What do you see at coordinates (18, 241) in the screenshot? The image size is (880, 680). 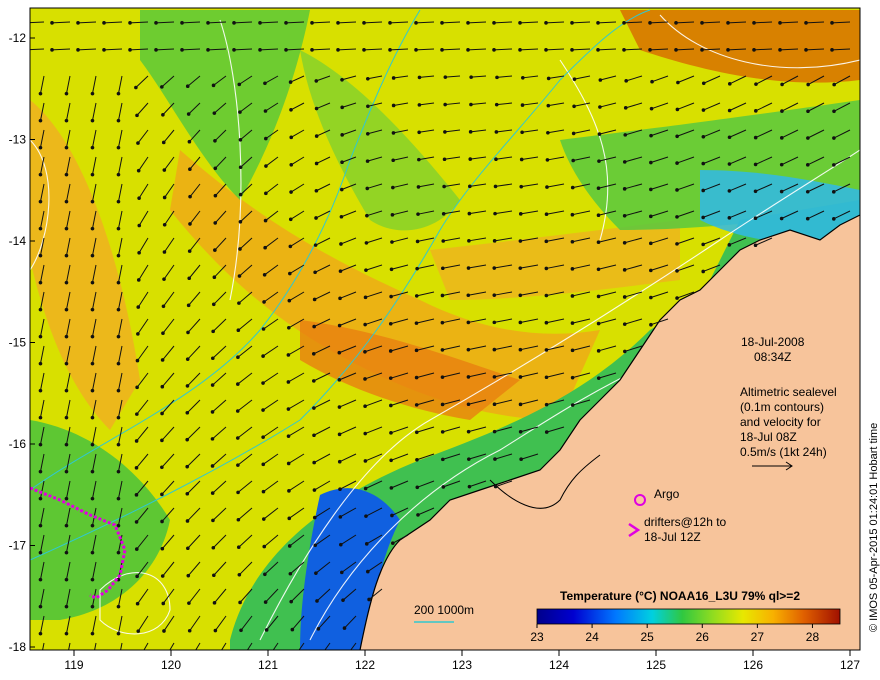 I see `lat-tick-label: -14` at bounding box center [18, 241].